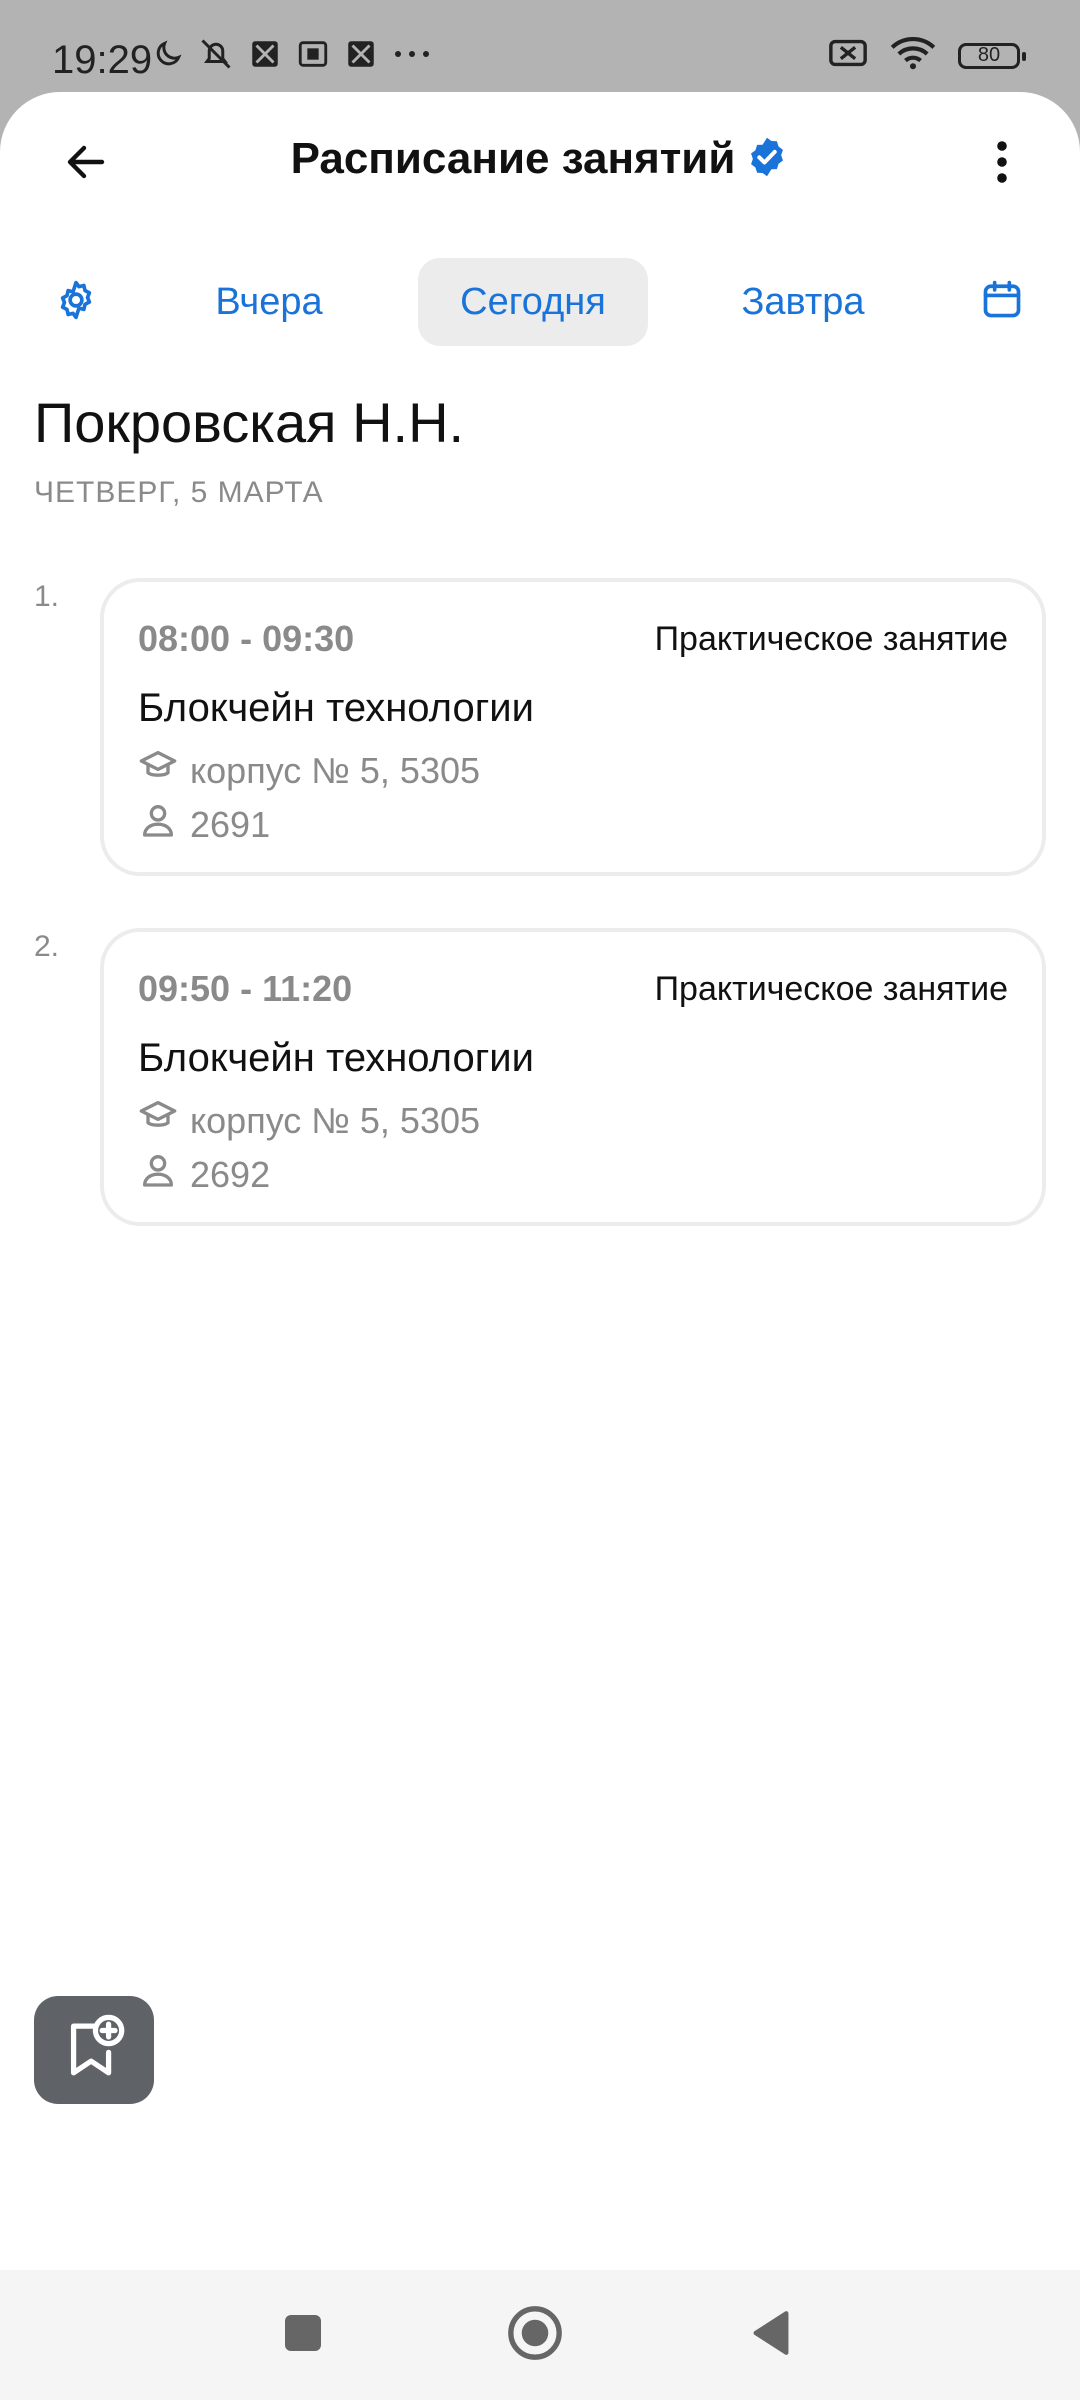 The image size is (1080, 2400). I want to click on tab-yesterday: Вчера, so click(269, 302).